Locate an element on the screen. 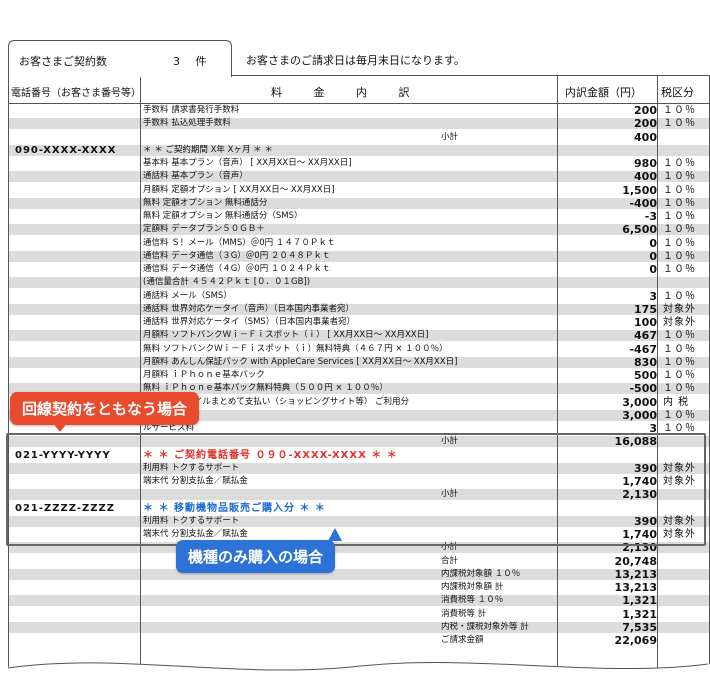 This screenshot has width=710, height=696. subtotal-label: 消費税等 計 is located at coordinates (464, 613).